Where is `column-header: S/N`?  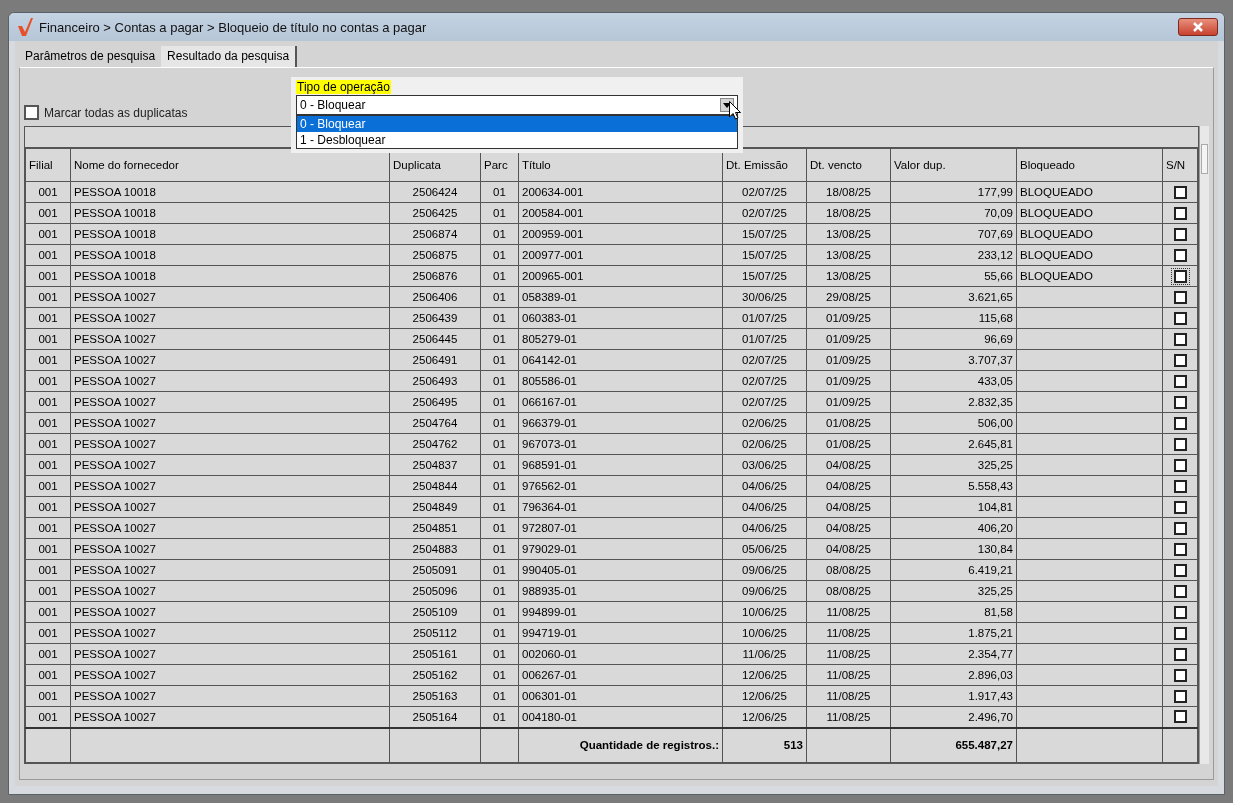
column-header: S/N is located at coordinates (1180, 165).